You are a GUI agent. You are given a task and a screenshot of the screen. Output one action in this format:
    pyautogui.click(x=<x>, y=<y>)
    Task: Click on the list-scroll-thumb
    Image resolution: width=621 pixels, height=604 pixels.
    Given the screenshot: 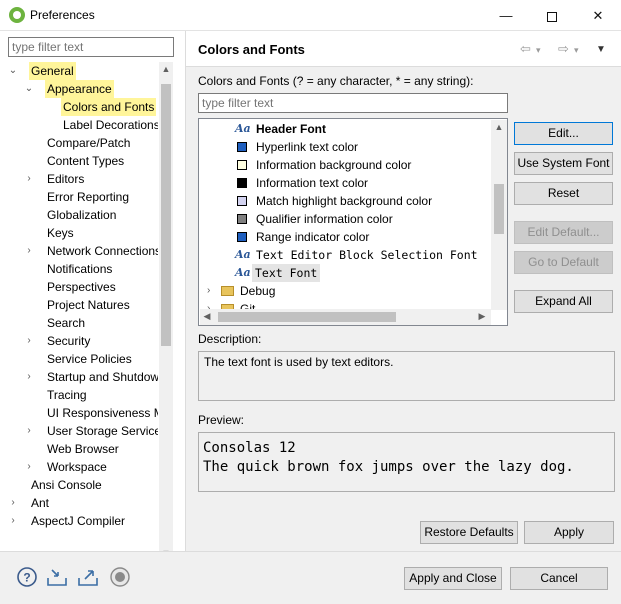 What is the action you would take?
    pyautogui.click(x=499, y=209)
    